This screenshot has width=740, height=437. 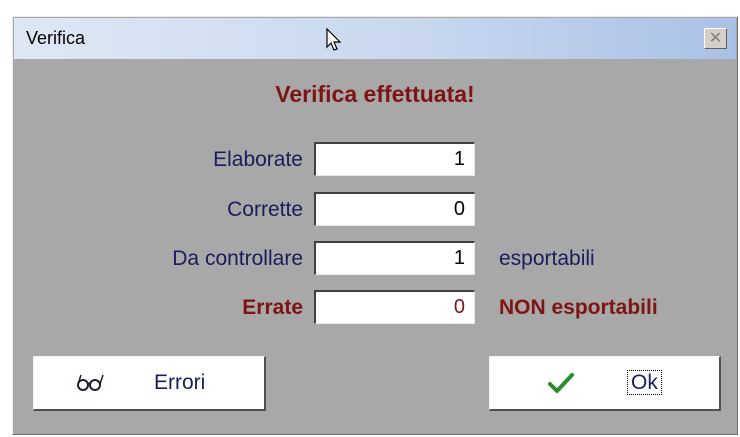 I want to click on da-controllare-field: 1, so click(x=394, y=258).